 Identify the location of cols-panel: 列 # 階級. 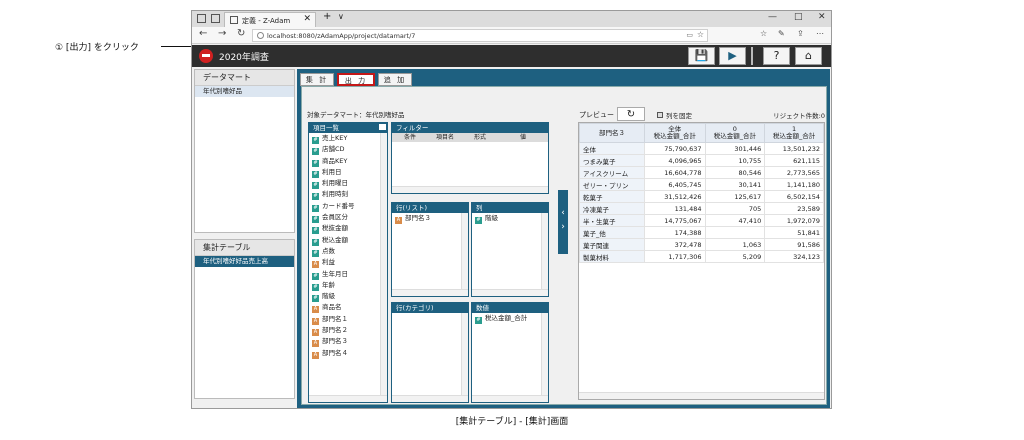
(510, 249).